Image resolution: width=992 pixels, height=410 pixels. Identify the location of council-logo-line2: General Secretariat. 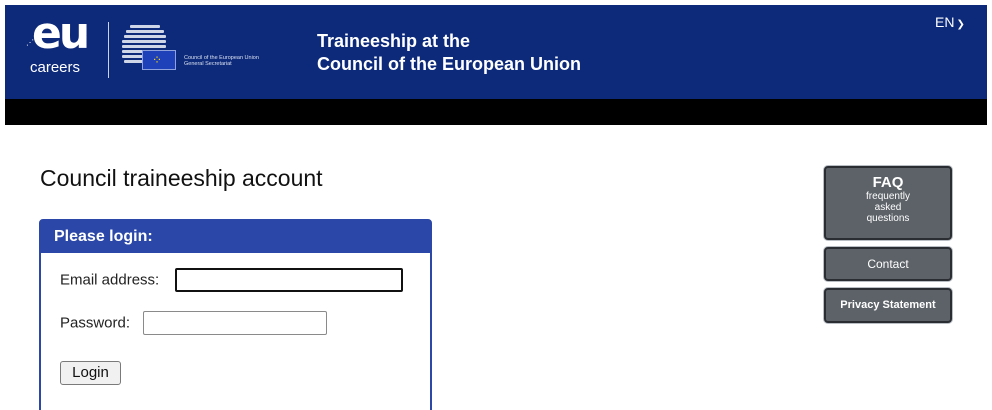
(208, 64).